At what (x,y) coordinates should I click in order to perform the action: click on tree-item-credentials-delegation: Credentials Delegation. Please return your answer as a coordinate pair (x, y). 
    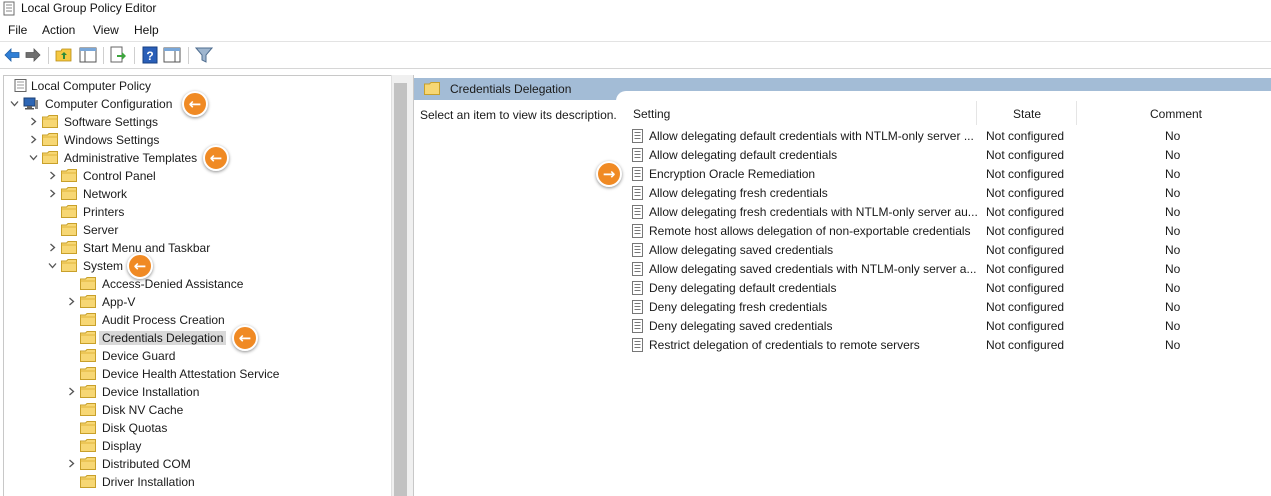
    Looking at the image, I should click on (198, 338).